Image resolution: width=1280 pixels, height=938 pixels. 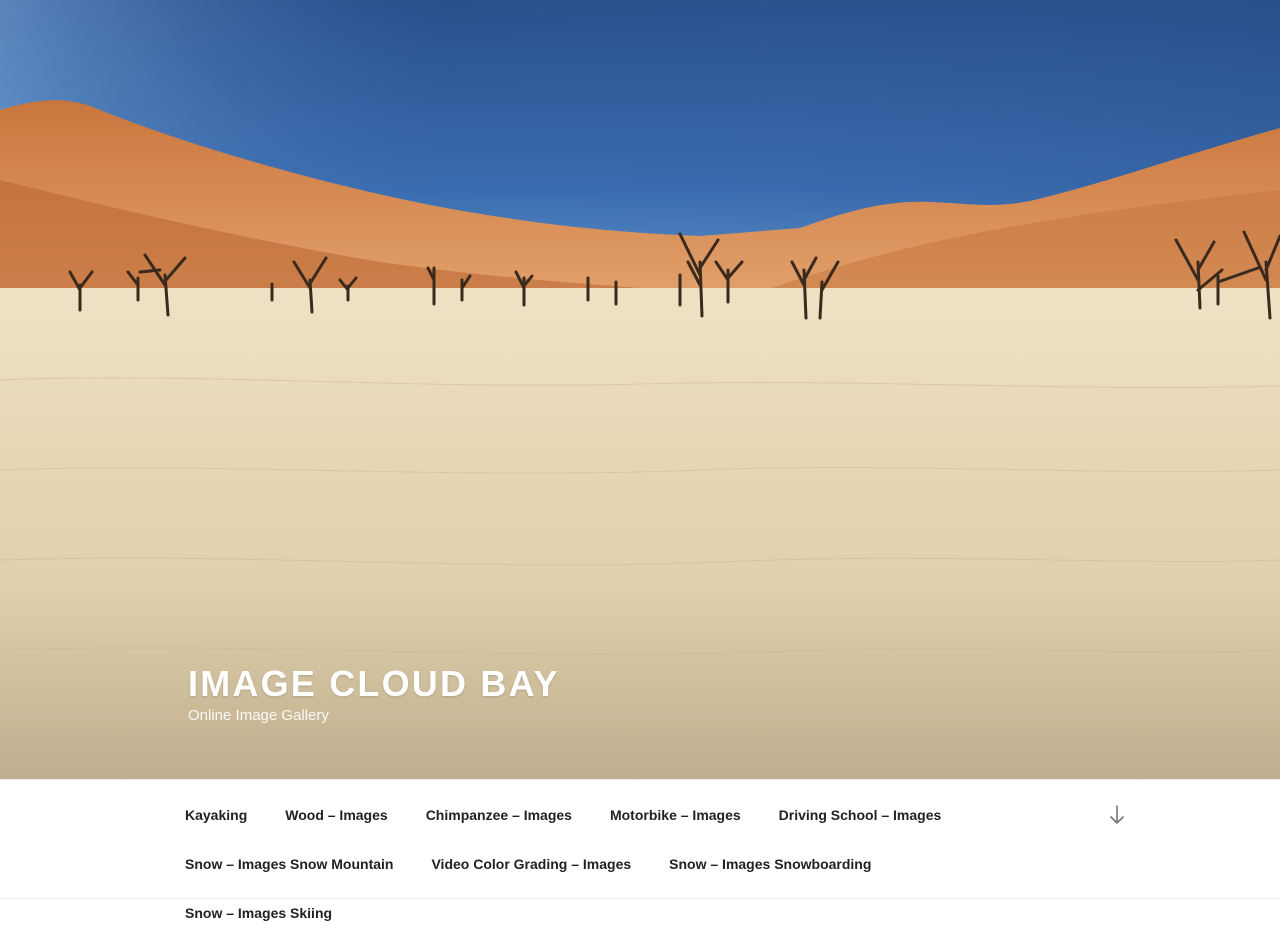 I want to click on nav-item-driving-school: Driving School – Images, so click(x=860, y=815).